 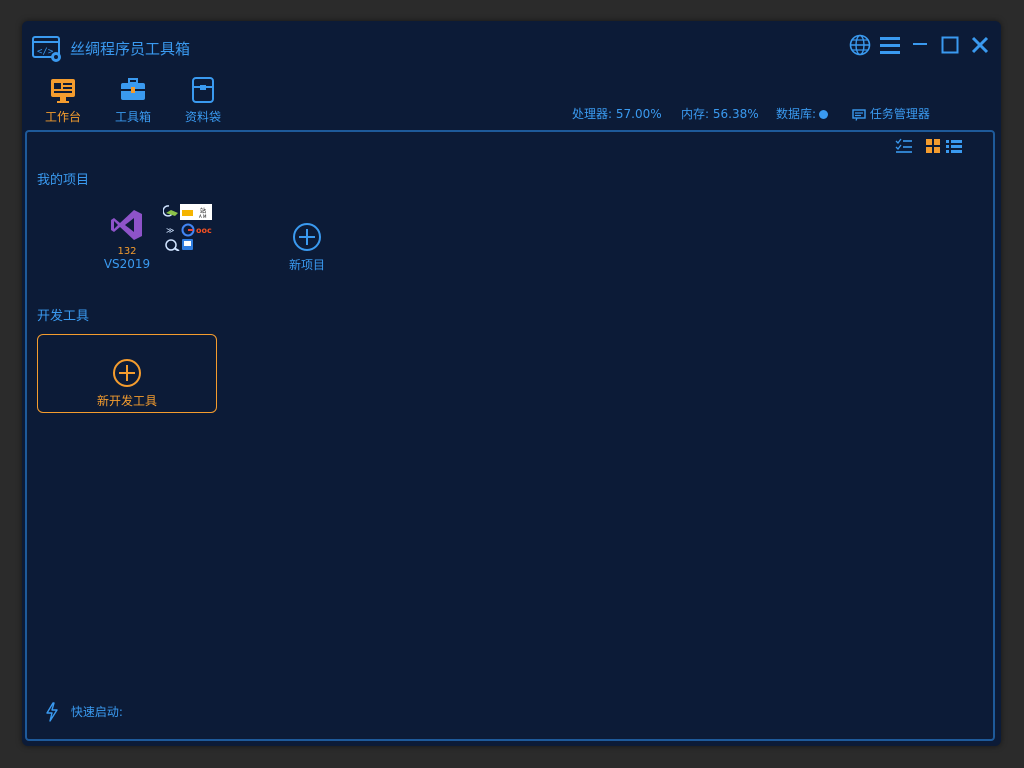 I want to click on project-thumbnails: 站 A M ≫ ooc, so click(x=187, y=227).